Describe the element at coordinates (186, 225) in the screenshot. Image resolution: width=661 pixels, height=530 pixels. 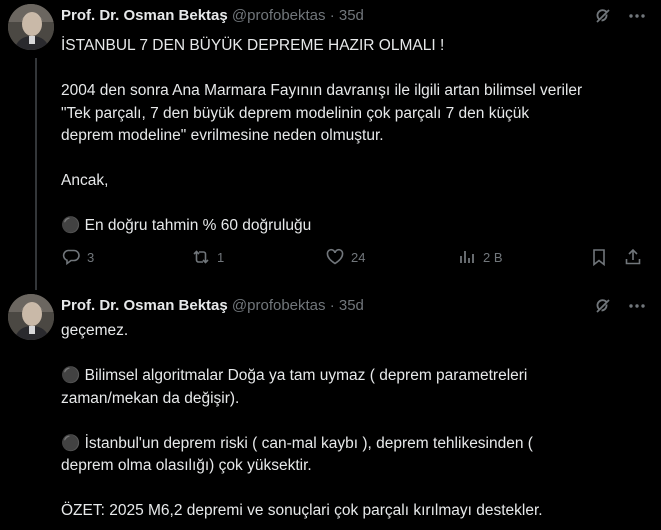
I see `tweet-line: ⚫ En doğru tahmin % 60 doğruluğu` at that location.